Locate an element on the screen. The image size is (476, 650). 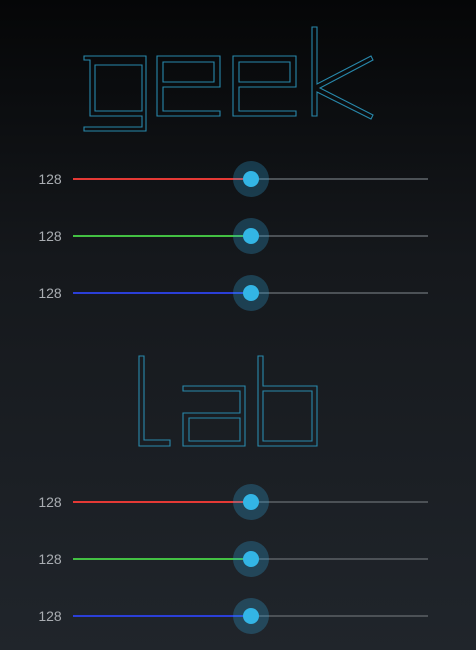
slider-row-green-1: 128 is located at coordinates (238, 236).